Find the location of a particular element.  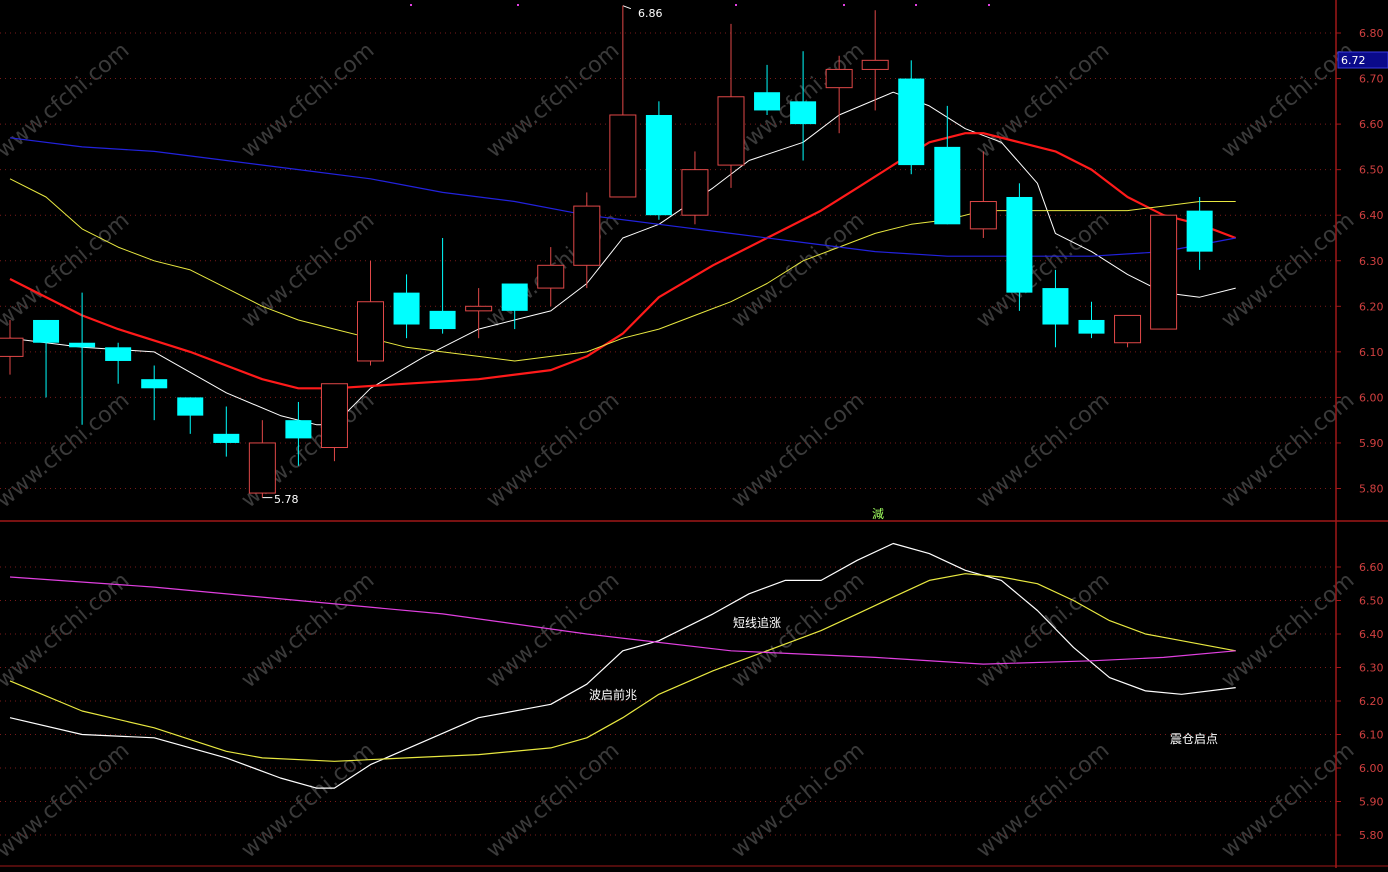

main-tick-label: 6.30 is located at coordinates (1371, 261).